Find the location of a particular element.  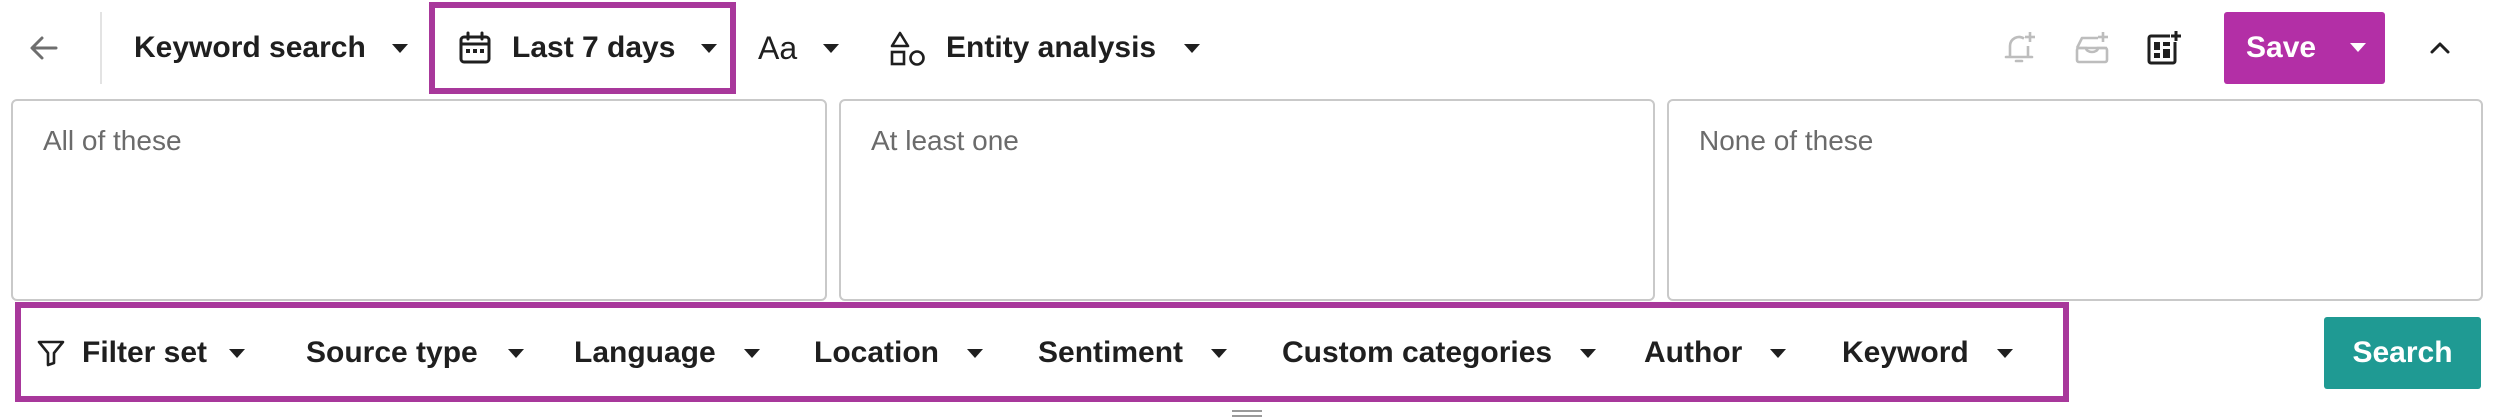

add-dashboard-button is located at coordinates (2166, 48).